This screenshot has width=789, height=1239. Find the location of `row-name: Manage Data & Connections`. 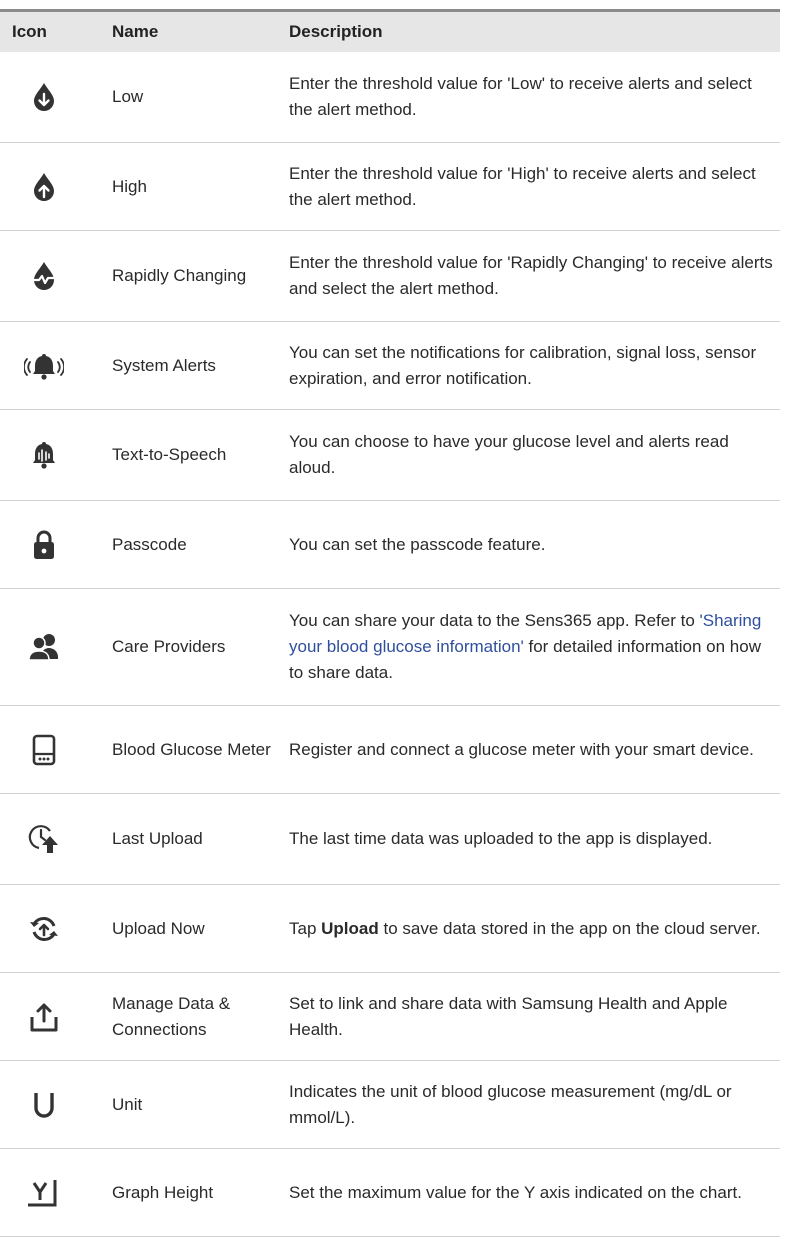

row-name: Manage Data & Connections is located at coordinates (171, 1016).